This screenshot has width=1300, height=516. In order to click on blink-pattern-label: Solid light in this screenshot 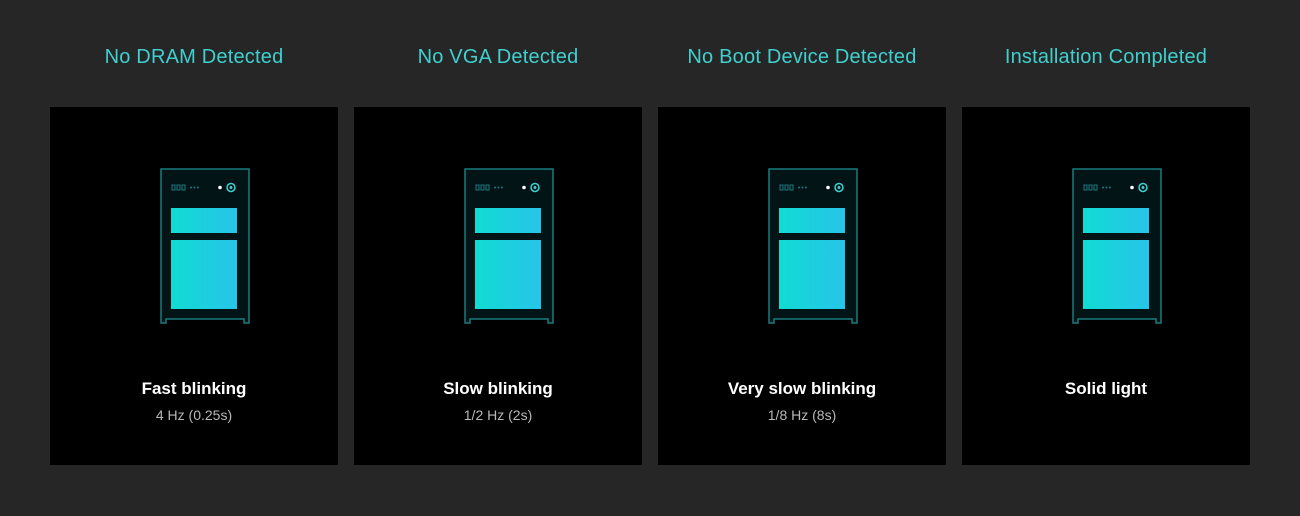, I will do `click(1106, 388)`.